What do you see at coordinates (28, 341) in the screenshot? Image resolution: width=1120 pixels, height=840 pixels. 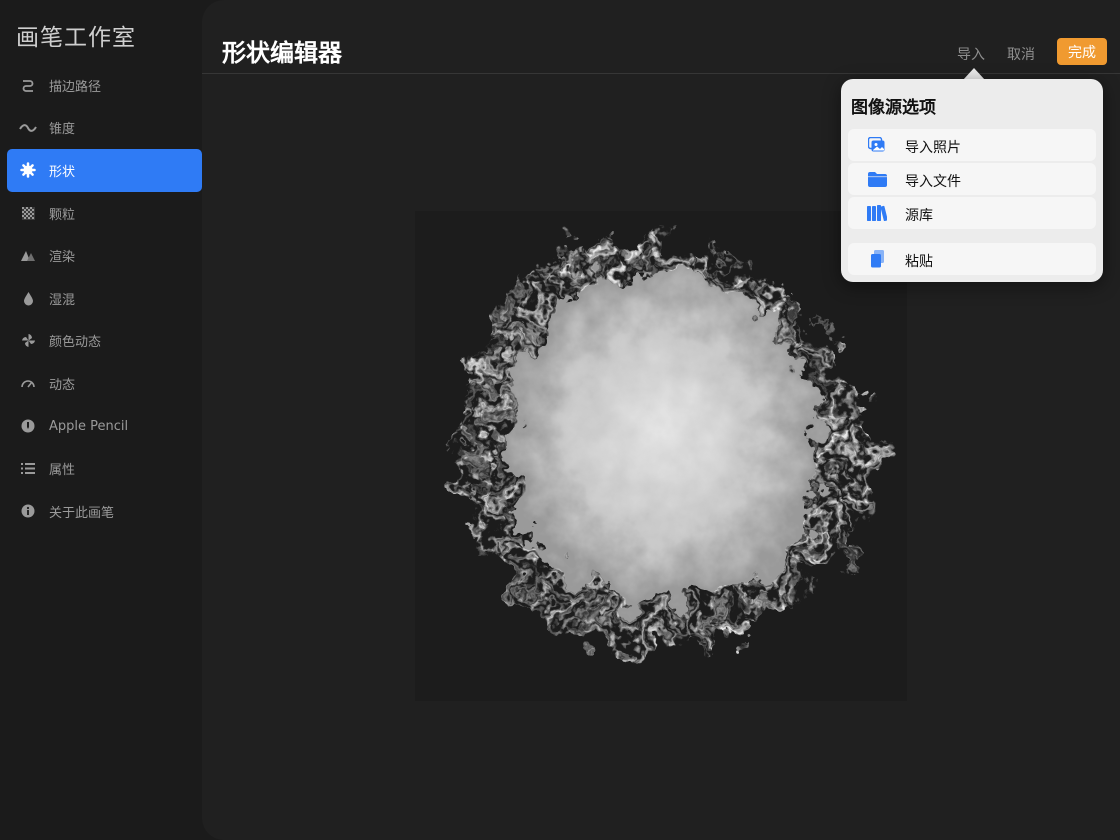 I see `color-dynamics-icon` at bounding box center [28, 341].